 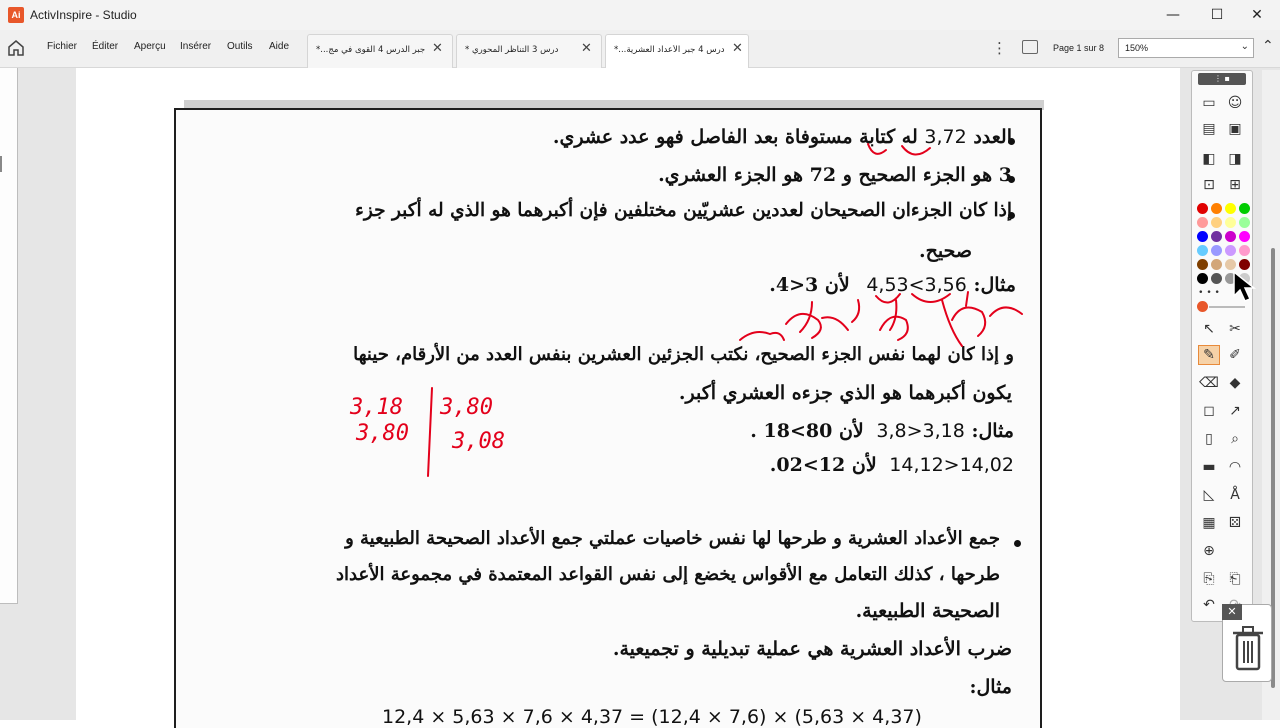 What do you see at coordinates (1209, 159) in the screenshot?
I see `page-prev-icon: ◧` at bounding box center [1209, 159].